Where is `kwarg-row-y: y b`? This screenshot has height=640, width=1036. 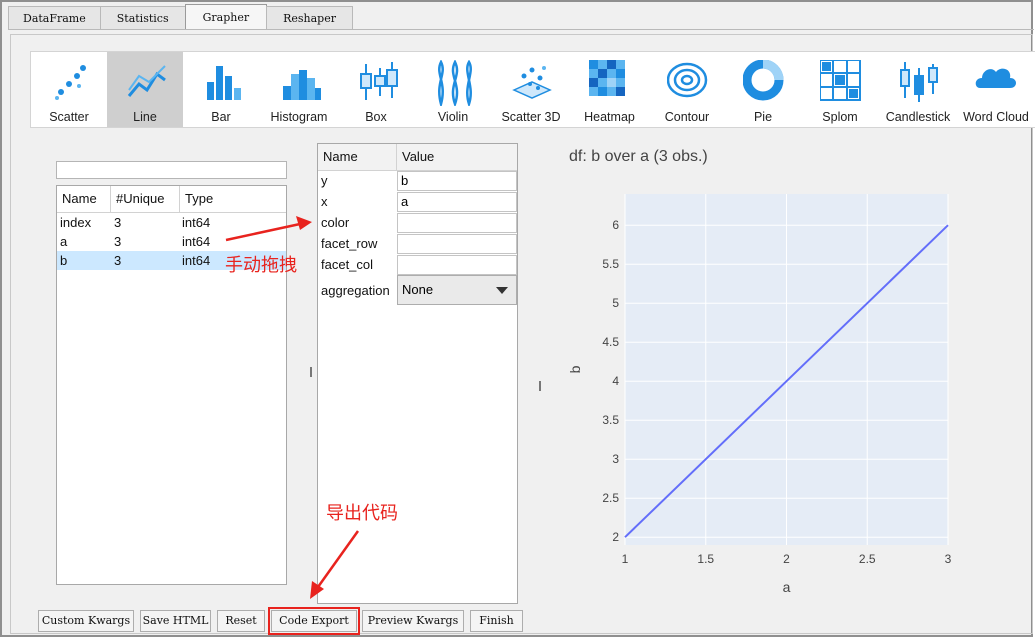
kwarg-row-y: y b is located at coordinates (417, 180).